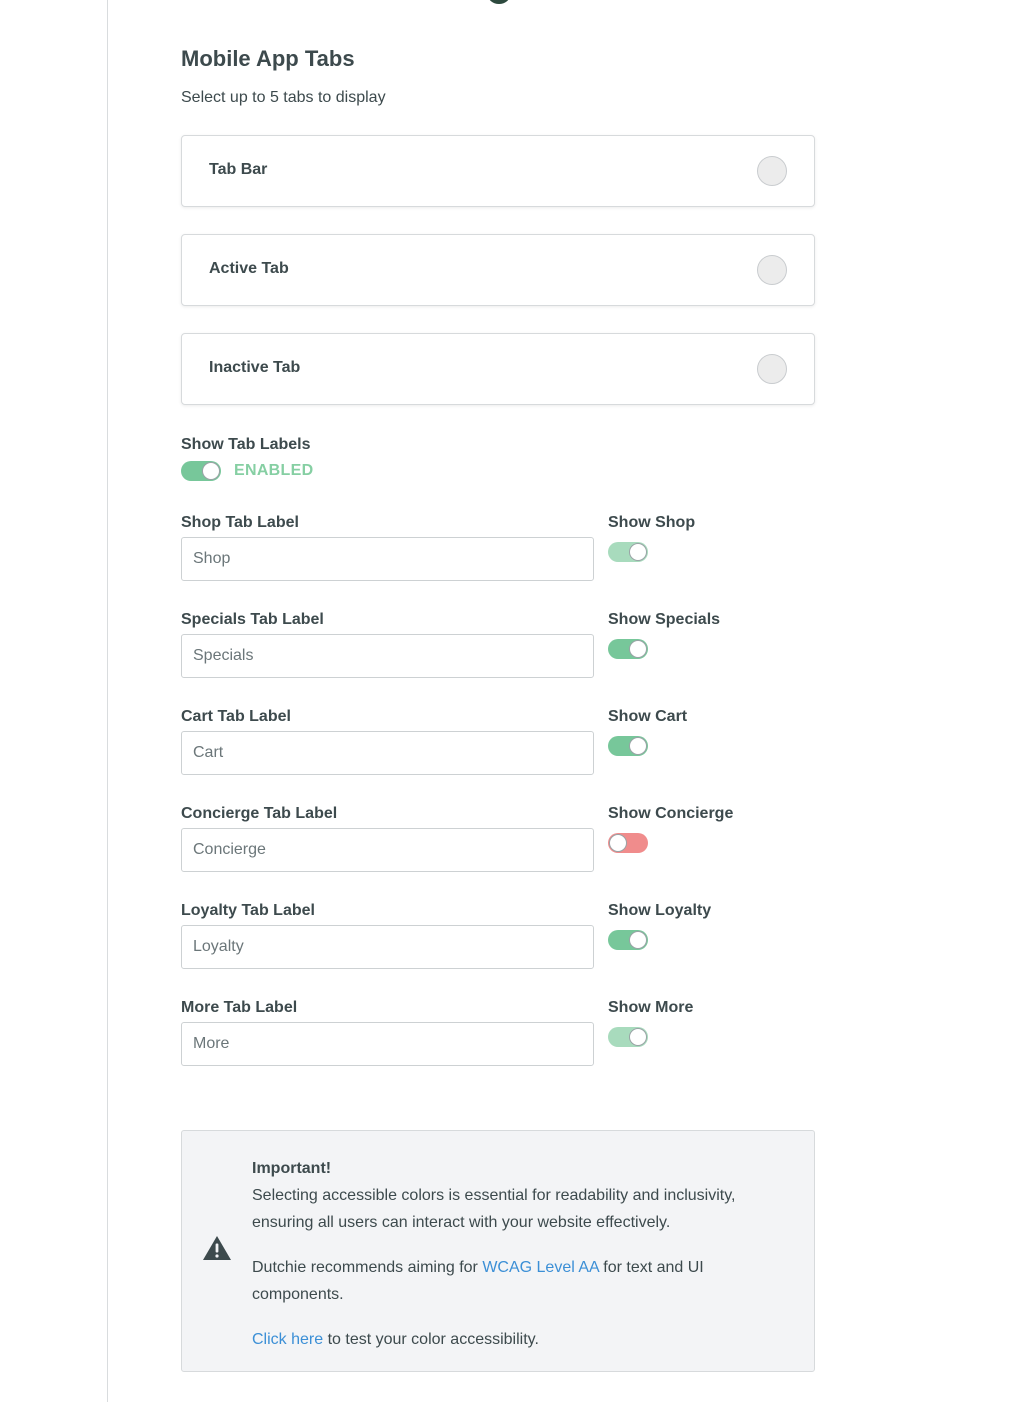 The height and width of the screenshot is (1402, 1022). I want to click on show-more-toggle, so click(628, 1037).